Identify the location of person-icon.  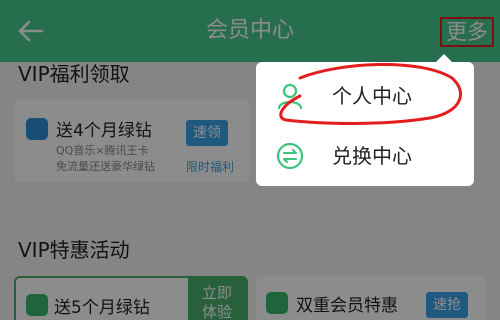
(290, 96).